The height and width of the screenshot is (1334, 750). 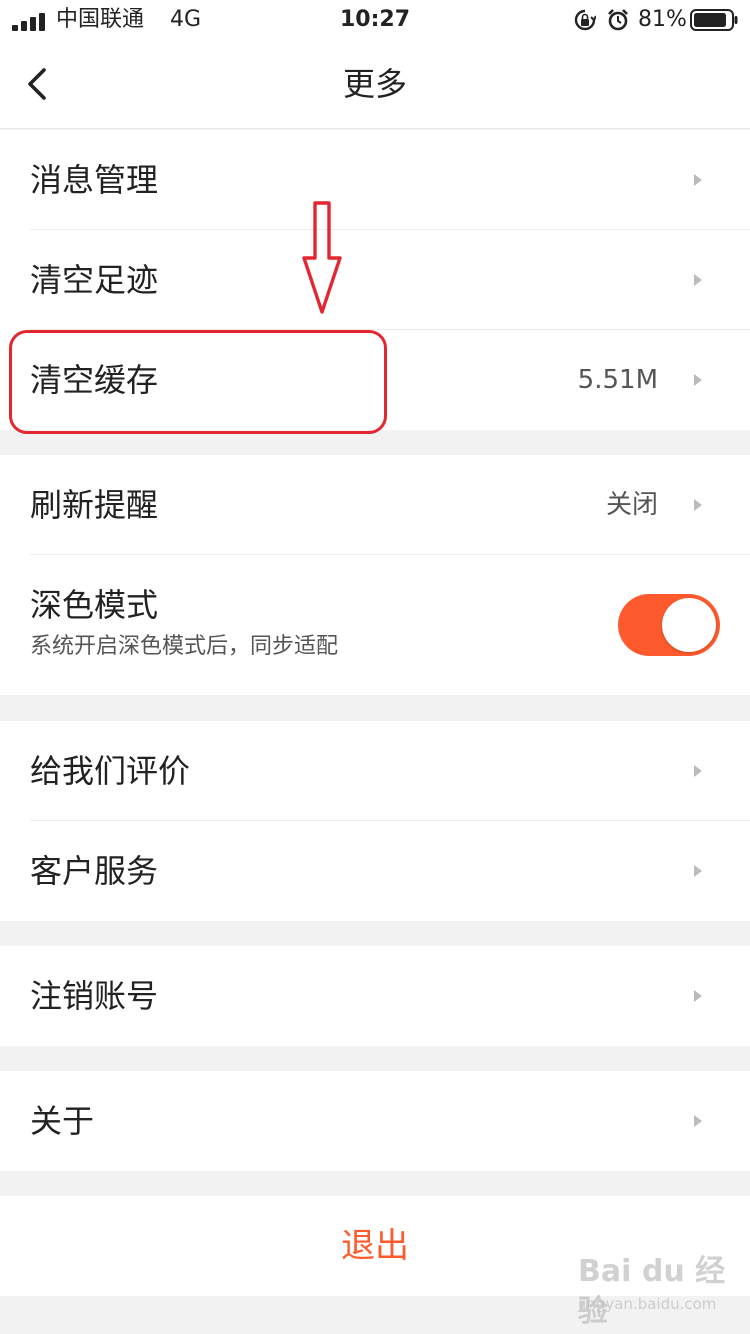 What do you see at coordinates (618, 20) in the screenshot?
I see `alarm-icon` at bounding box center [618, 20].